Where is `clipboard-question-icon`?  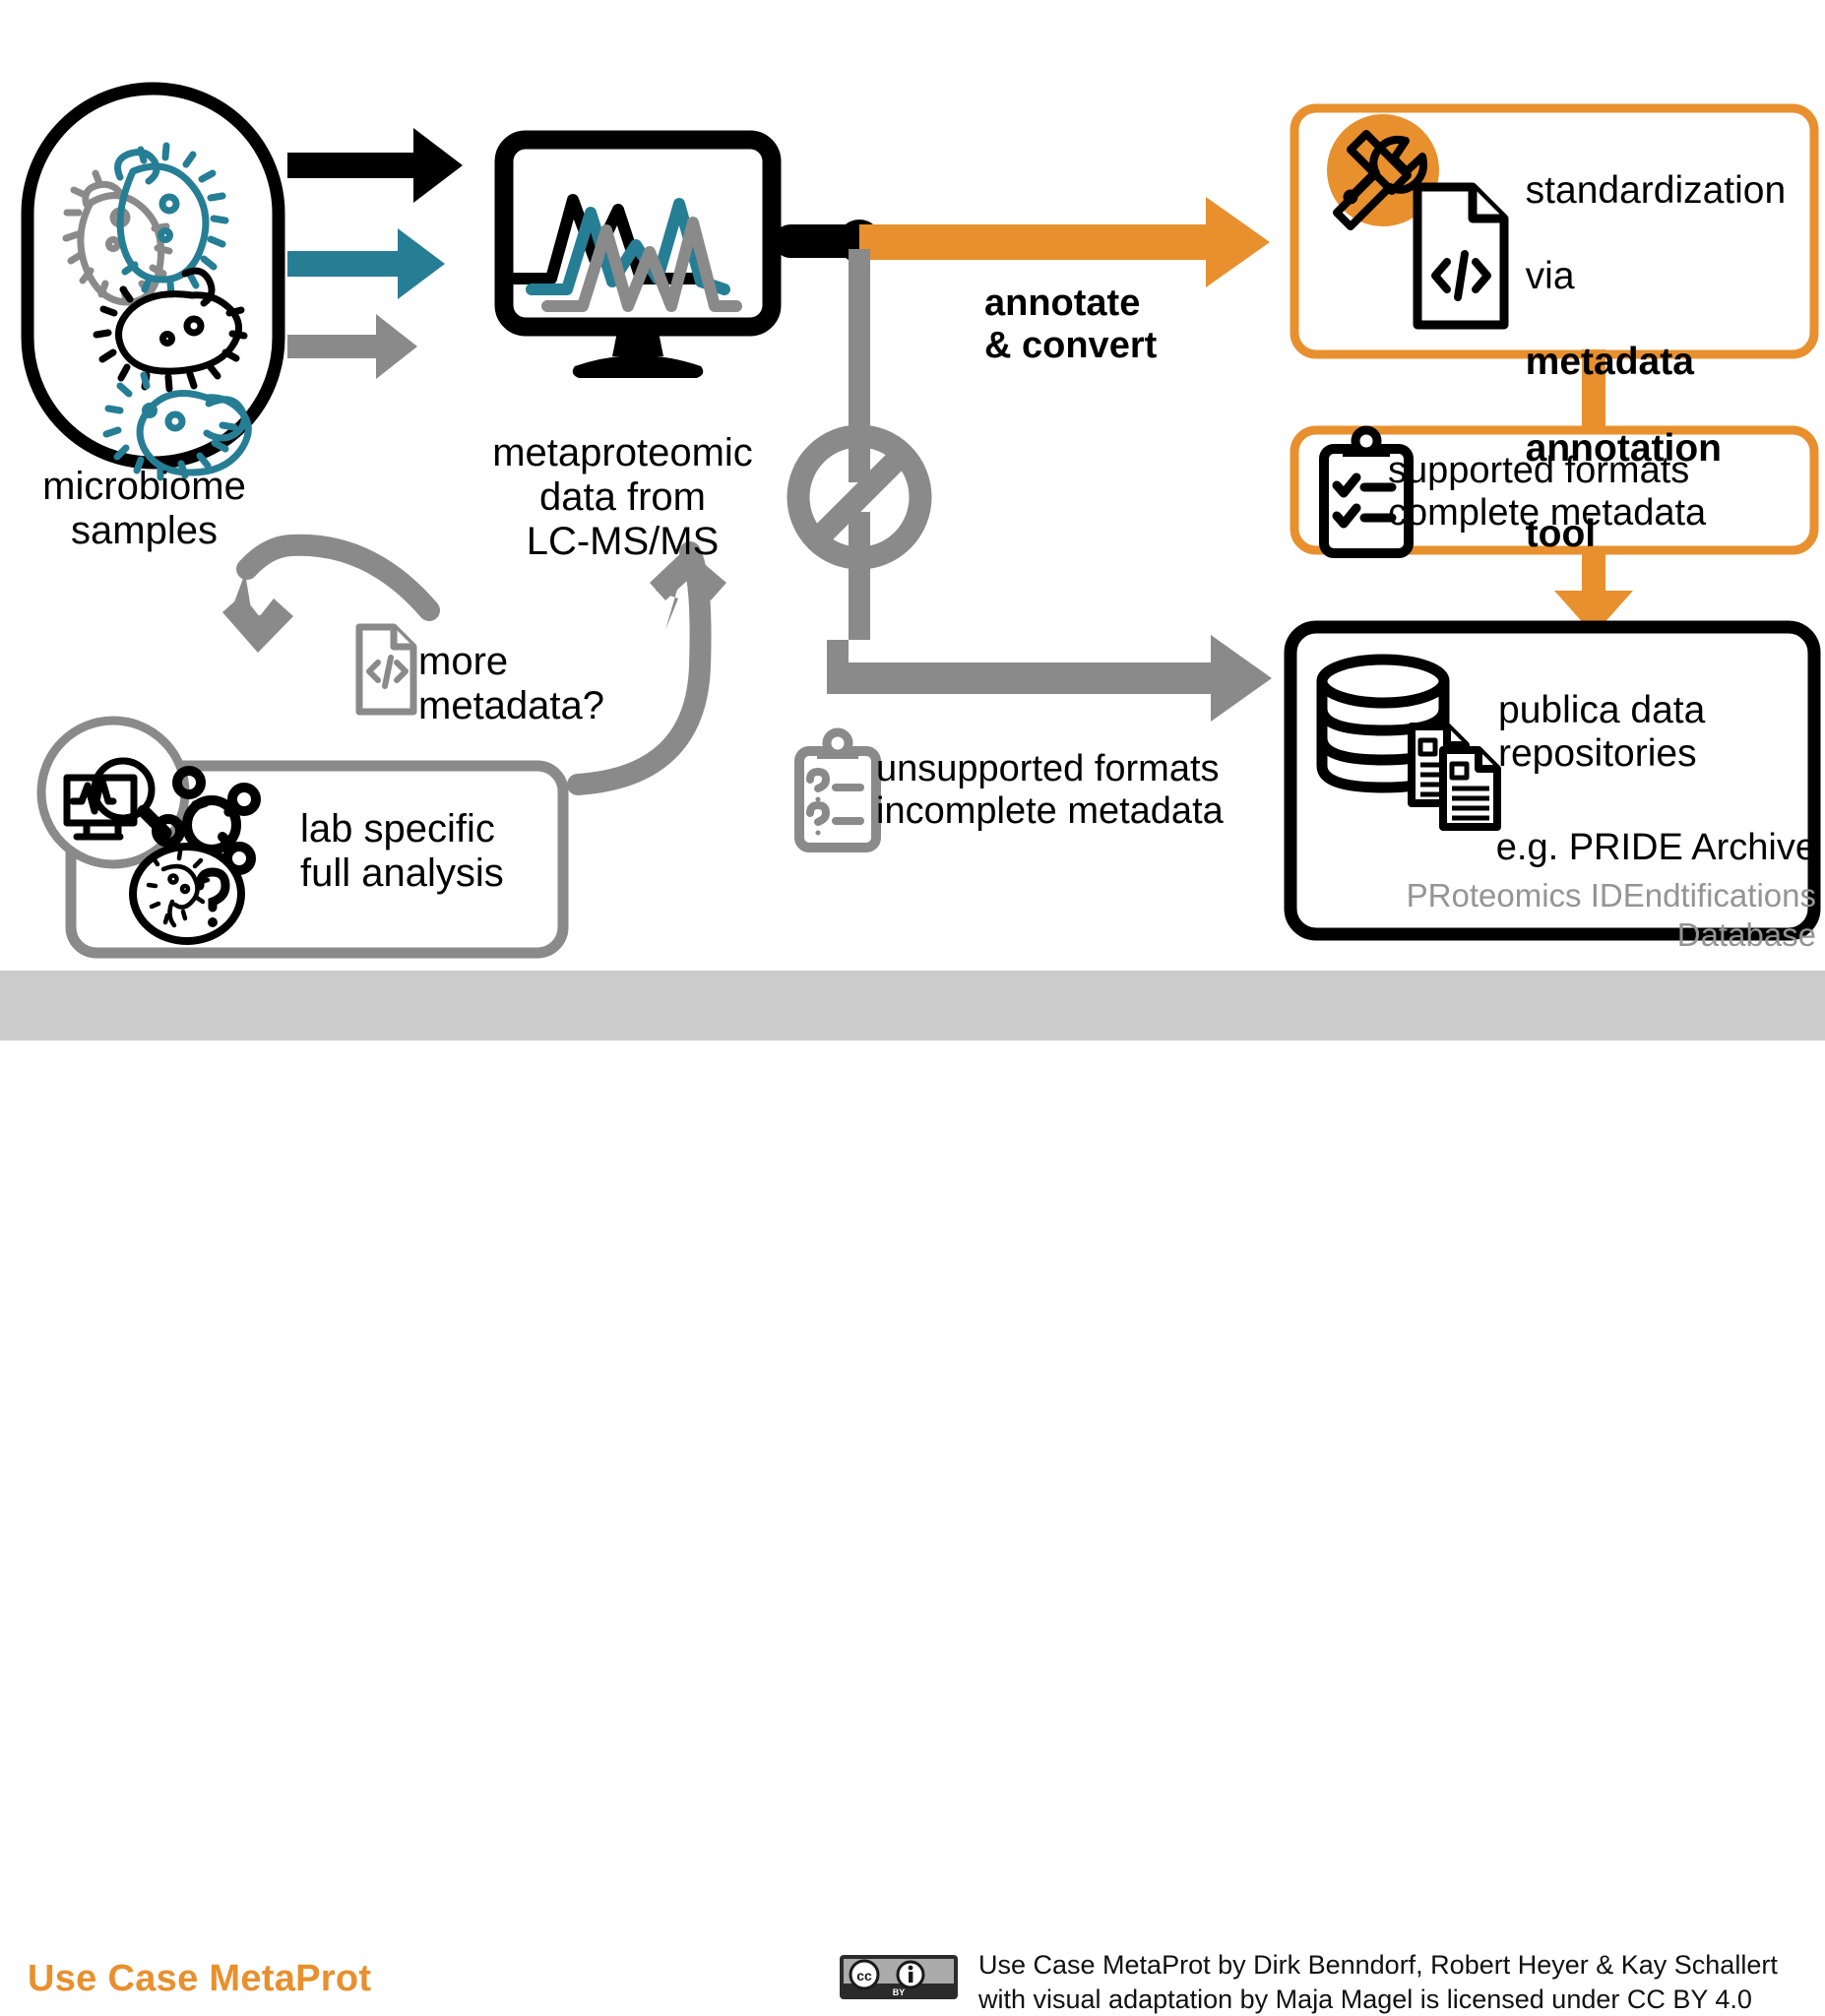 clipboard-question-icon is located at coordinates (837, 789).